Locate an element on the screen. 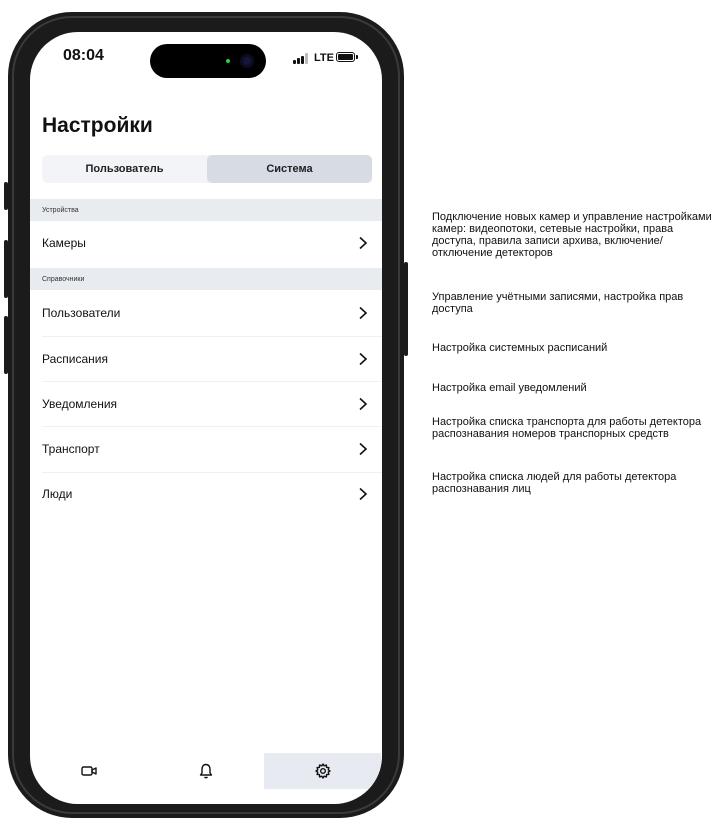  list-item-label: Транспорт is located at coordinates (71, 449).